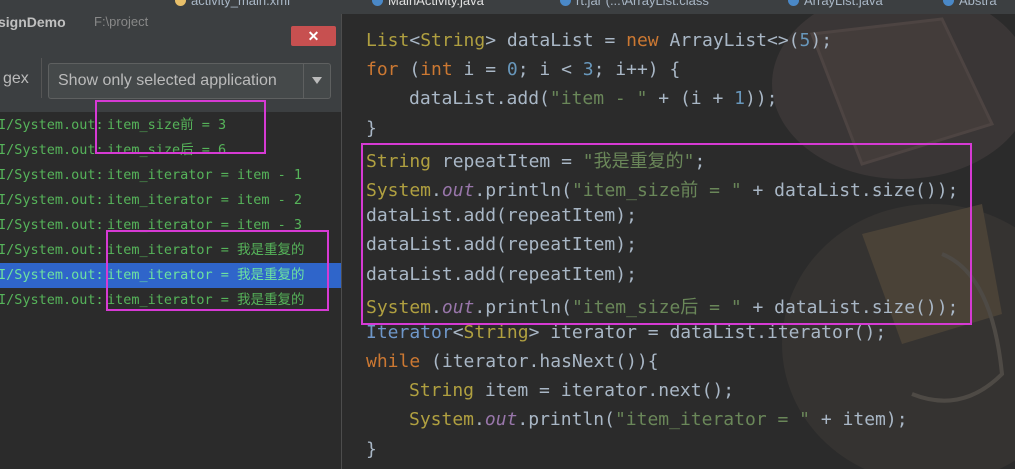 The height and width of the screenshot is (469, 1015). What do you see at coordinates (970, 6) in the screenshot?
I see `tab-abstract: Abstra` at bounding box center [970, 6].